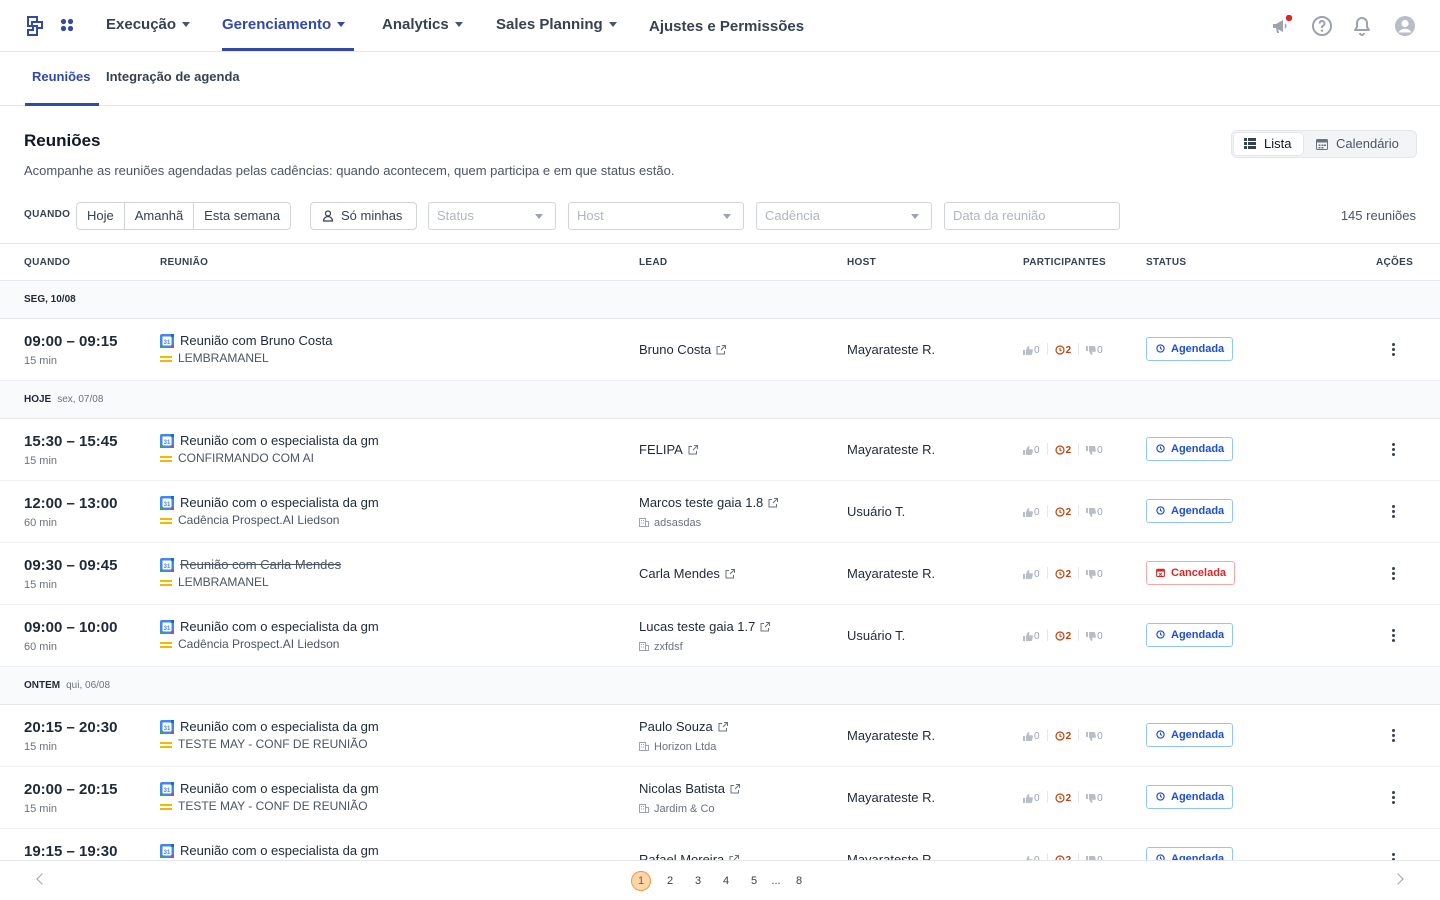 The width and height of the screenshot is (1440, 900). Describe the element at coordinates (799, 881) in the screenshot. I see `page-number-button: 8` at that location.